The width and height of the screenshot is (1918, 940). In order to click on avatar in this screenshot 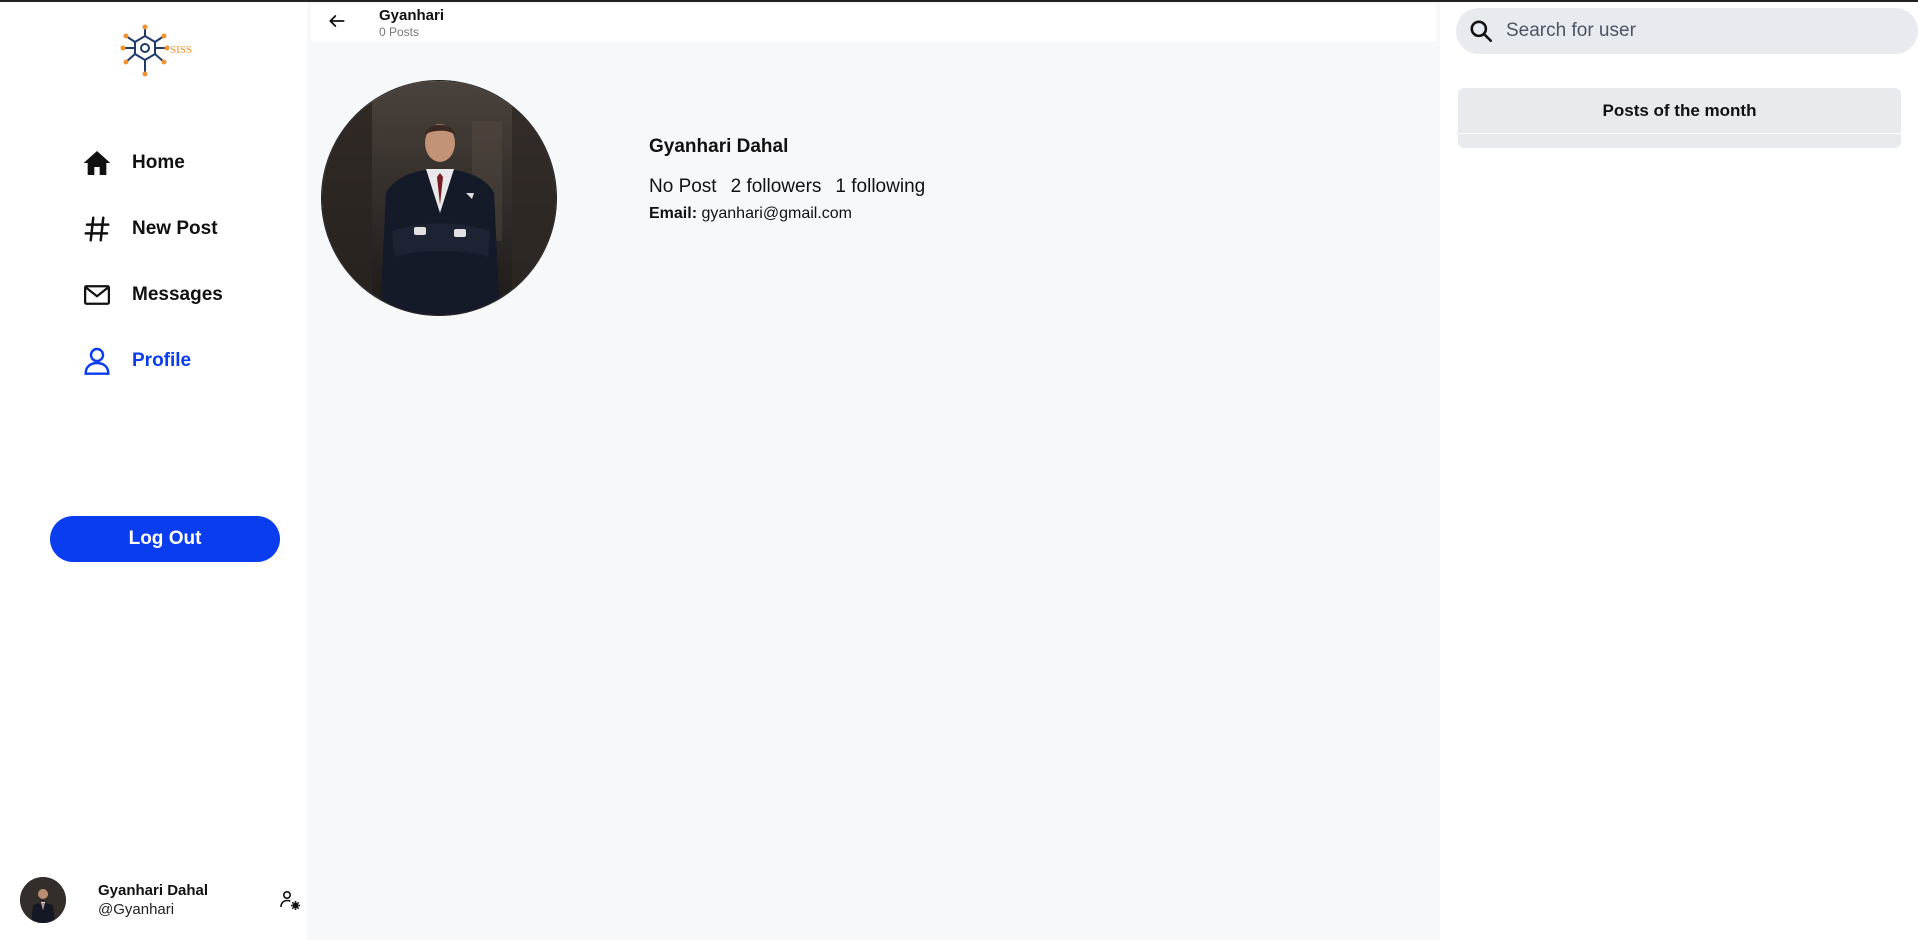, I will do `click(43, 900)`.